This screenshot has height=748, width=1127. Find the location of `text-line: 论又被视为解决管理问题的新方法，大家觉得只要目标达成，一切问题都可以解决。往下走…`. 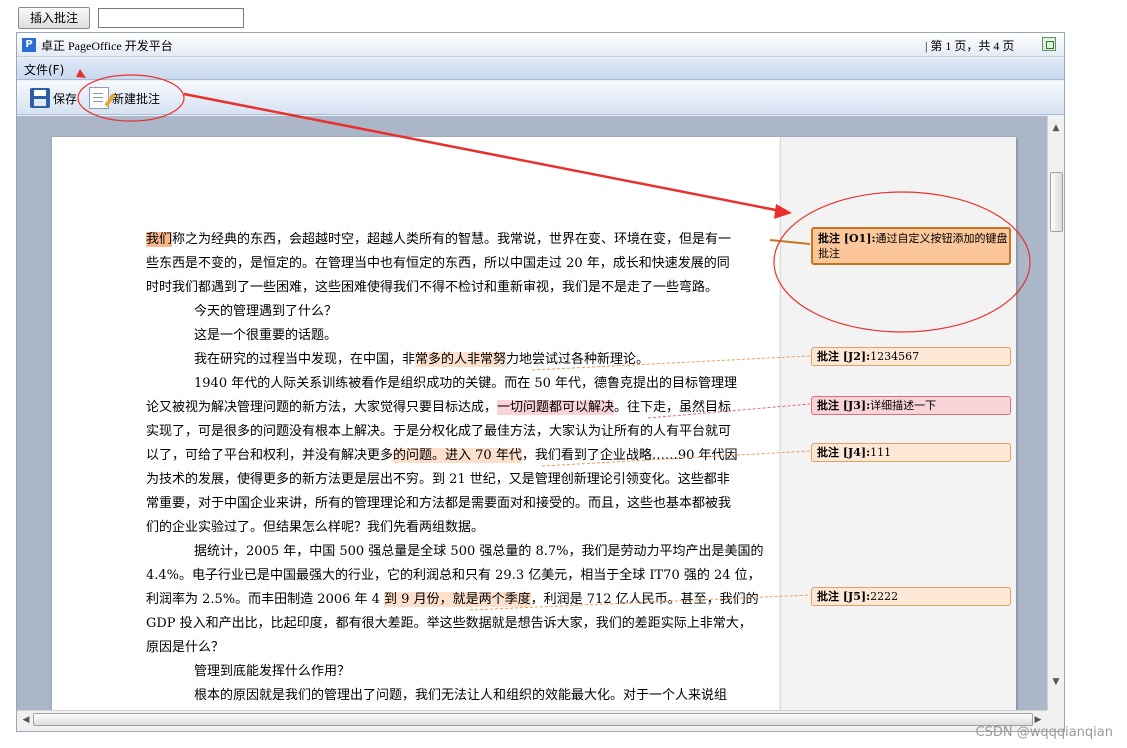

text-line: 论又被视为解决管理问题的新方法，大家觉得只要目标达成，一切问题都可以解决。往下走… is located at coordinates (438, 408).